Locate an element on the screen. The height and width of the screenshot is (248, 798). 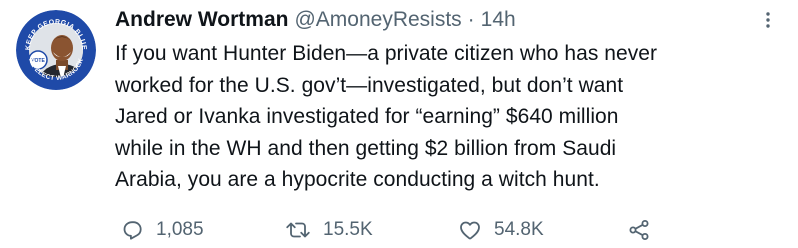
tweet-actions: 1,085 15.5K 54.8K is located at coordinates (395, 230).